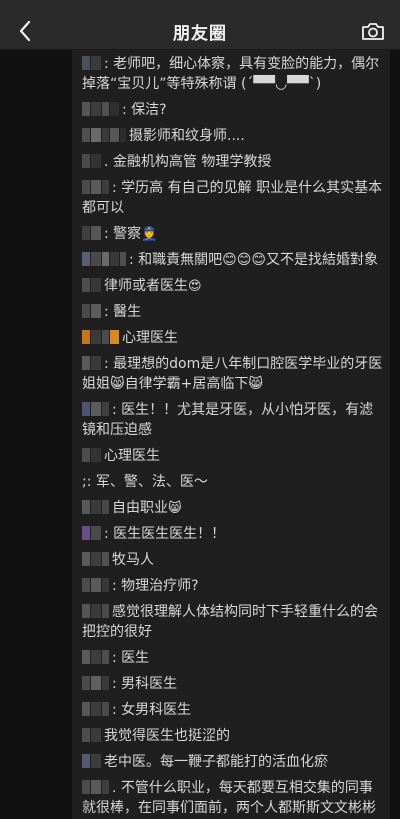 Image resolution: width=400 pixels, height=819 pixels. What do you see at coordinates (236, 312) in the screenshot?
I see `comment-item: : 醫生` at bounding box center [236, 312].